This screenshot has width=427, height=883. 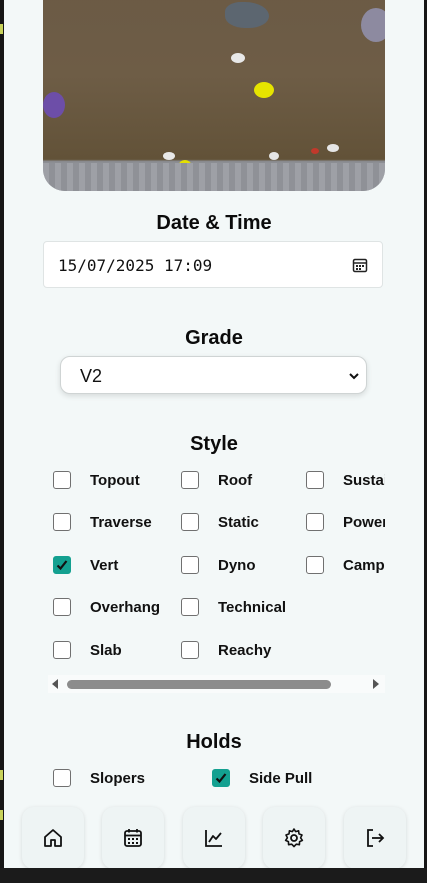 I want to click on style-option-label: Sustained, so click(x=364, y=480).